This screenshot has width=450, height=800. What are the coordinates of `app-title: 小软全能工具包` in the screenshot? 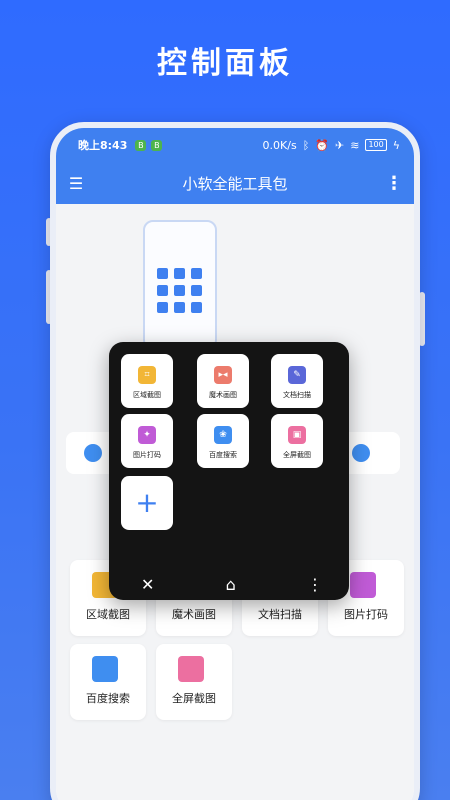 It's located at (235, 183).